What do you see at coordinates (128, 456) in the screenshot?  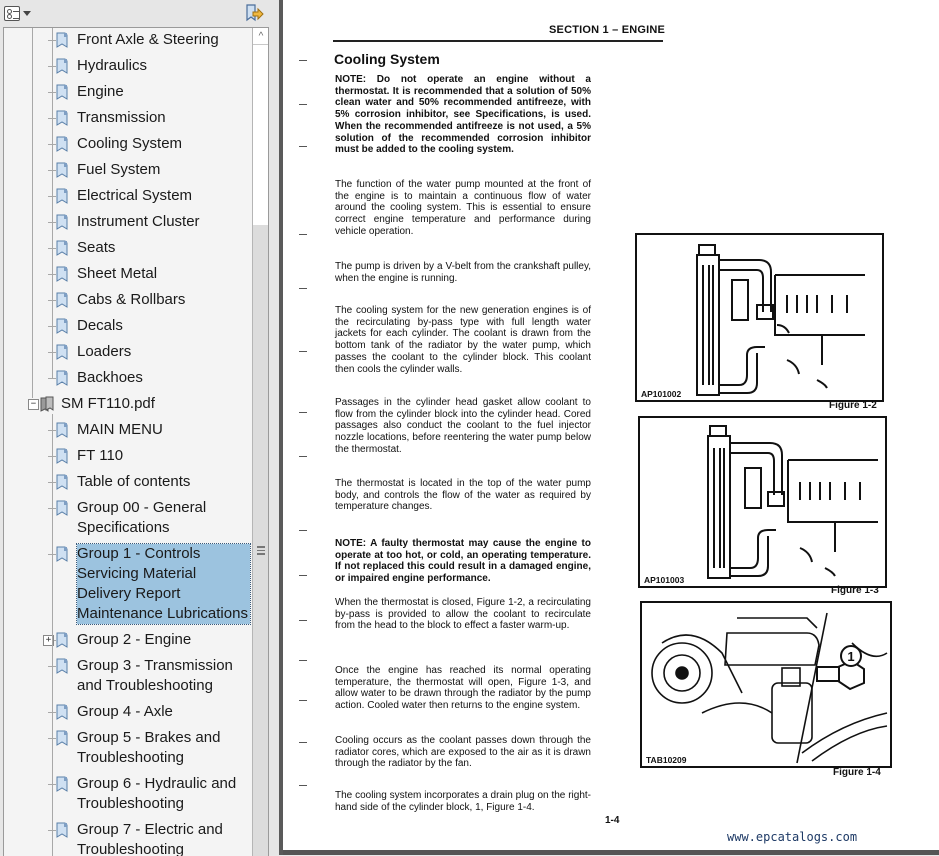 I see `bookmark-item: FT 110` at bounding box center [128, 456].